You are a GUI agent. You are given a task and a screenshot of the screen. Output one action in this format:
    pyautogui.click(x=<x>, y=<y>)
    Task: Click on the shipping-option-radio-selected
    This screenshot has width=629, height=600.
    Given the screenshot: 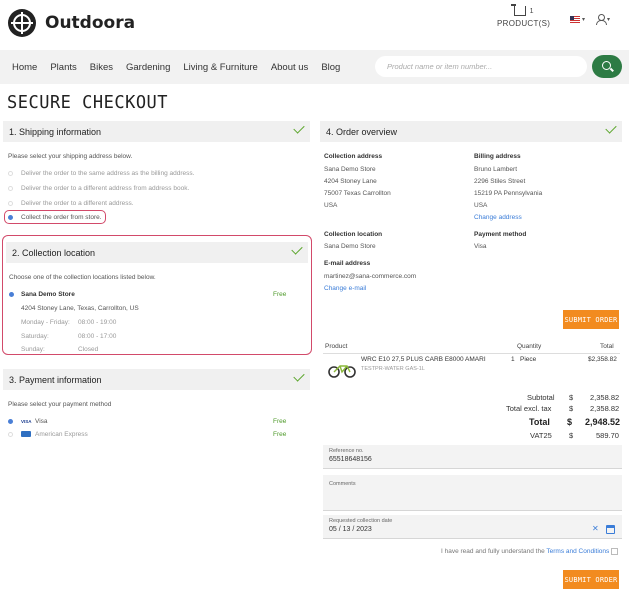 What is the action you would take?
    pyautogui.click(x=10, y=217)
    